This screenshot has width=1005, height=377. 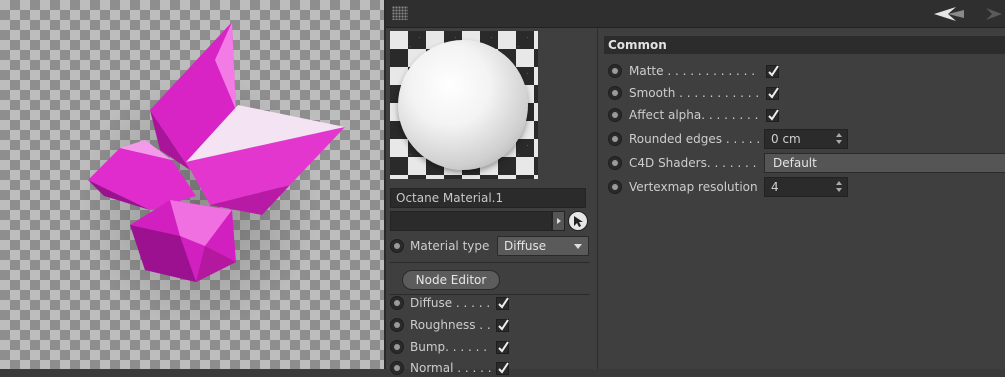 I want to click on material-type-value: Diffuse, so click(x=525, y=246).